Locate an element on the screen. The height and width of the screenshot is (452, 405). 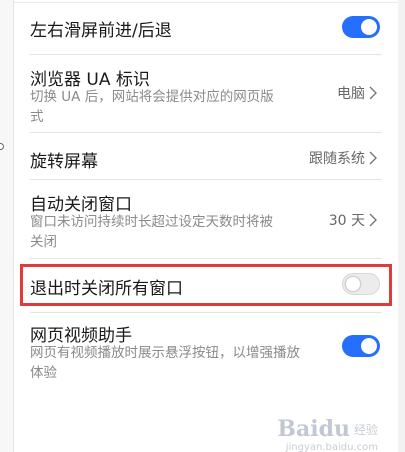
setting-value: 跟随系统 is located at coordinates (343, 158).